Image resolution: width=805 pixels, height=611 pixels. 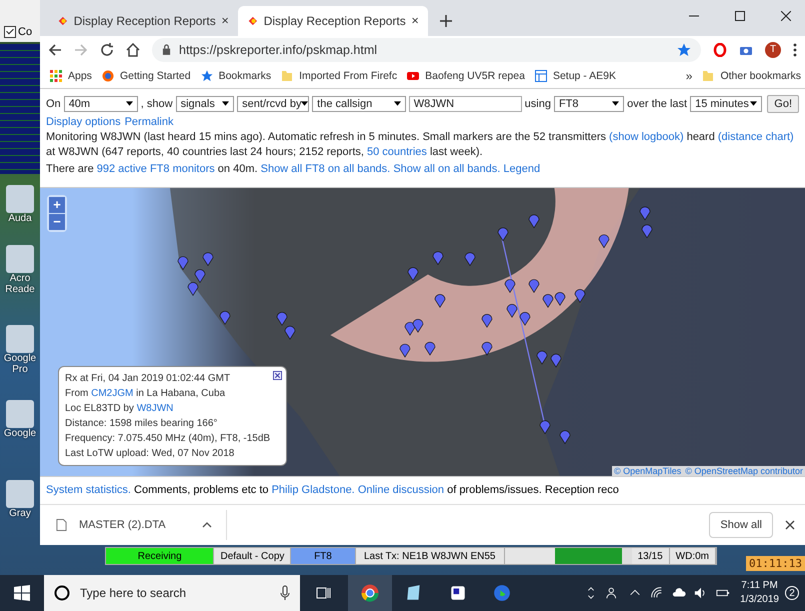 What do you see at coordinates (20, 364) in the screenshot?
I see `shortcut-label: Google Pro` at bounding box center [20, 364].